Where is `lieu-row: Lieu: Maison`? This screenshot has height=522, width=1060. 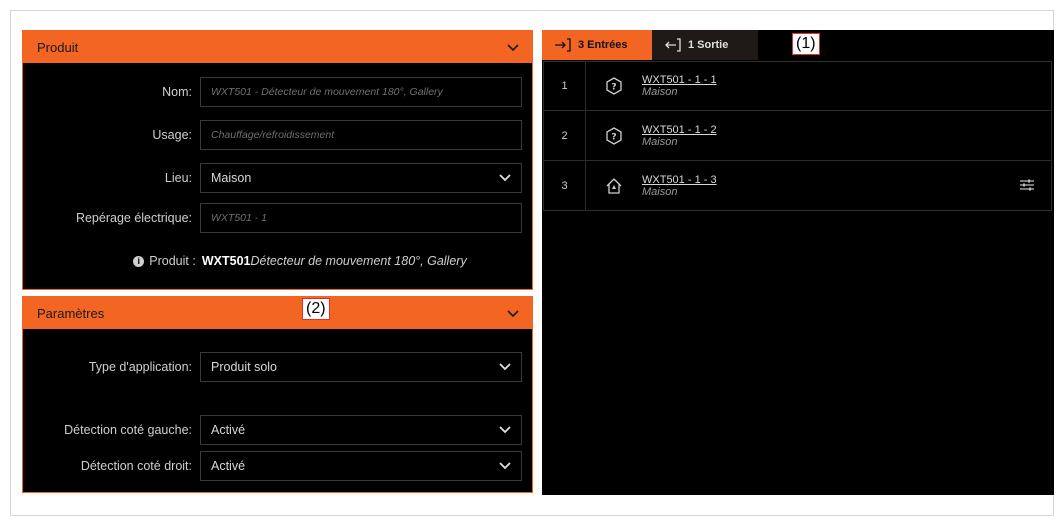
lieu-row: Lieu: Maison is located at coordinates (277, 178).